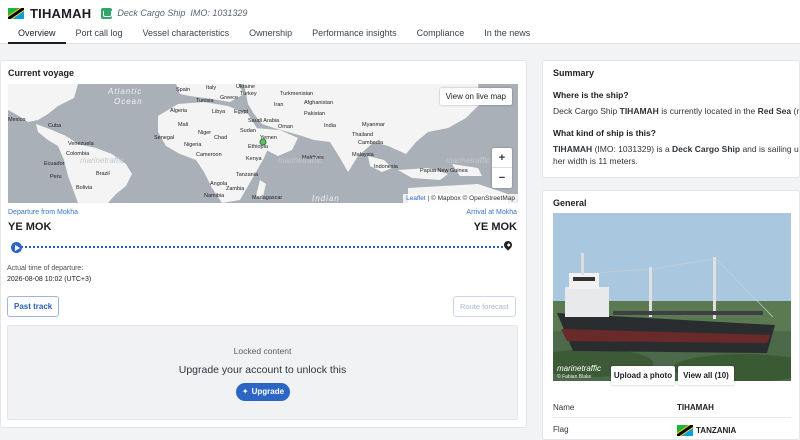  What do you see at coordinates (268, 391) in the screenshot?
I see `upgrade-button-label: Upgrade` at bounding box center [268, 391].